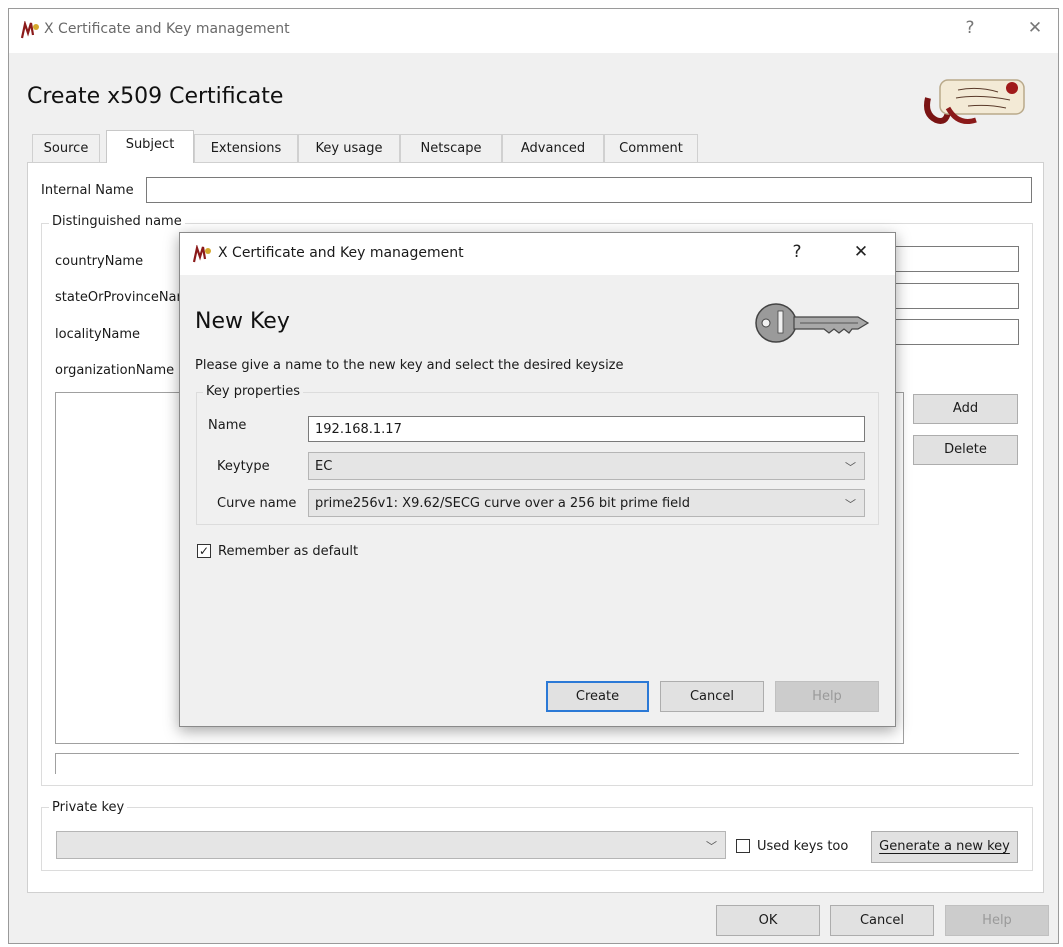 The height and width of the screenshot is (947, 1063). I want to click on private-key-title: Private key, so click(88, 807).